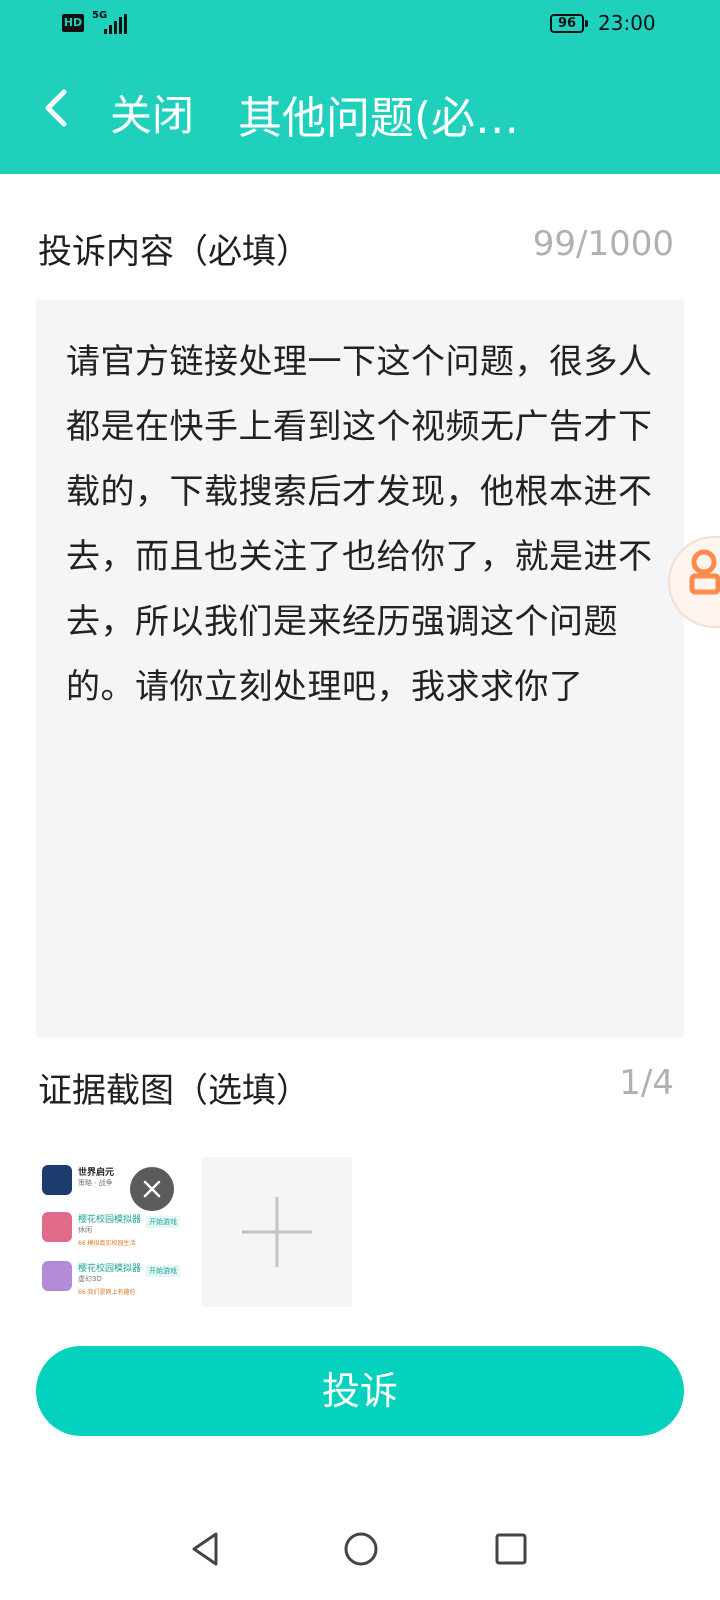 Image resolution: width=720 pixels, height=1600 pixels. I want to click on nav-back-icon, so click(205, 1549).